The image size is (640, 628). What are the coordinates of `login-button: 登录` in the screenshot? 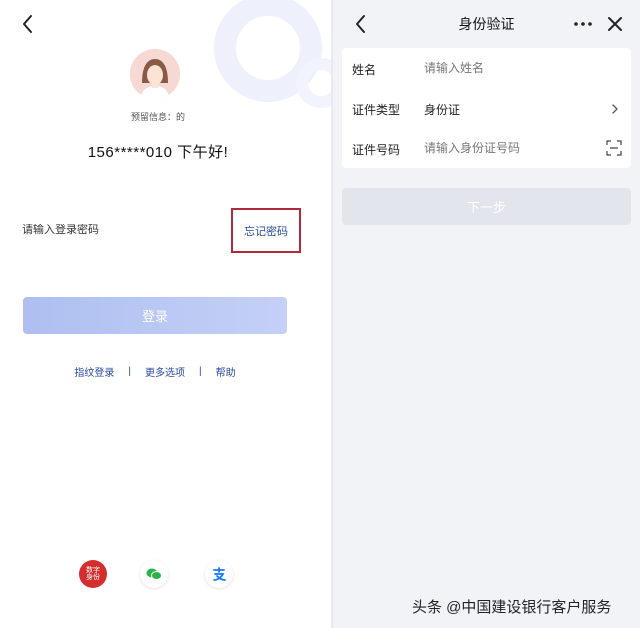 It's located at (155, 315).